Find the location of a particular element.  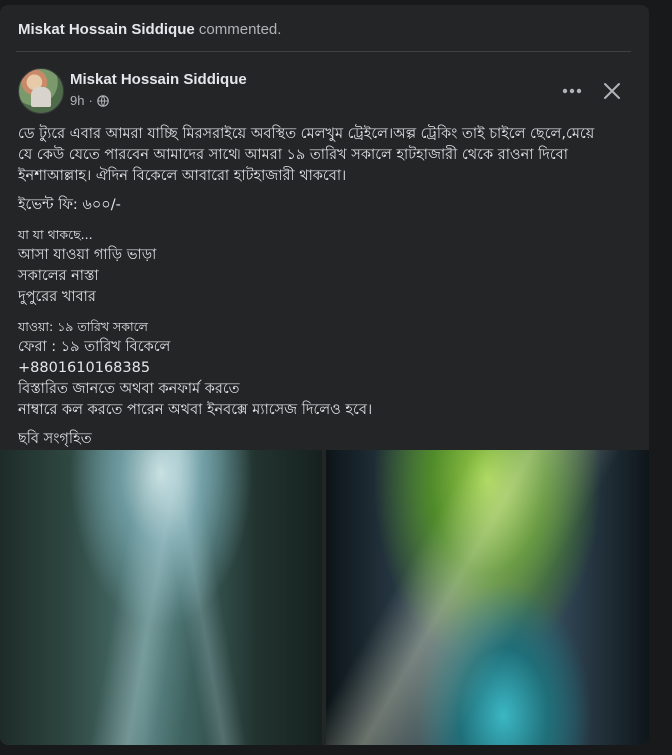

divider is located at coordinates (323, 51).